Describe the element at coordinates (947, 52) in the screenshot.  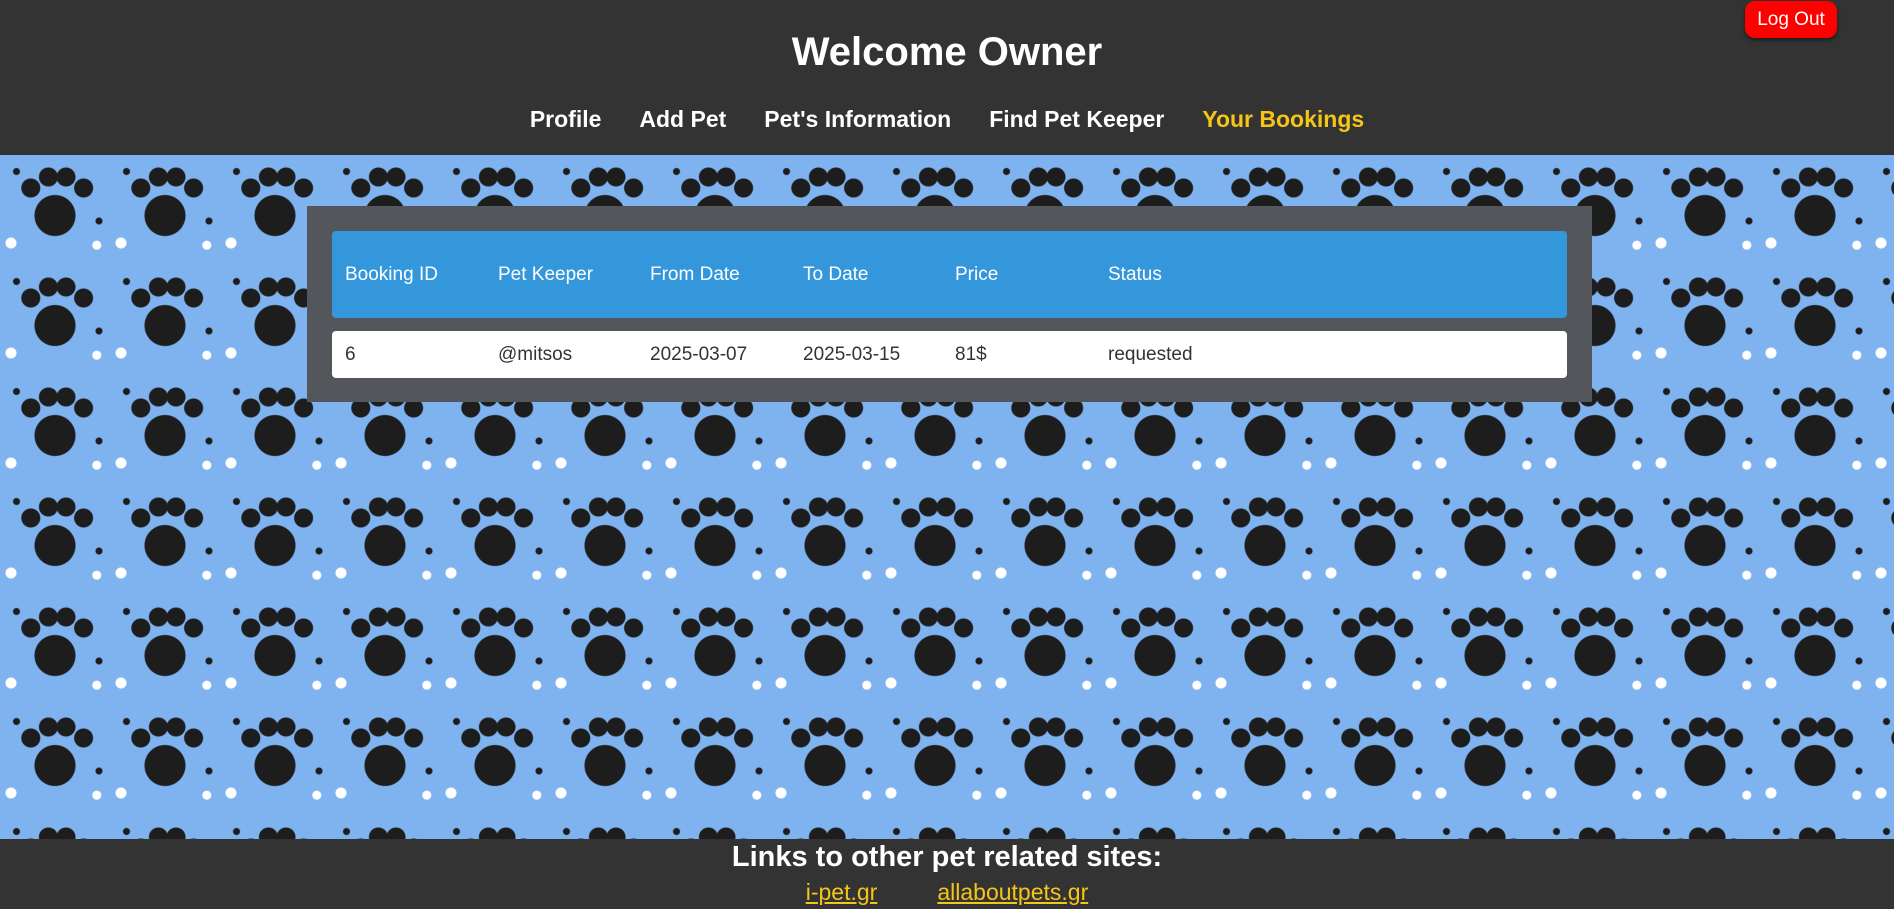
I see `page-title: Welcome Owner` at that location.